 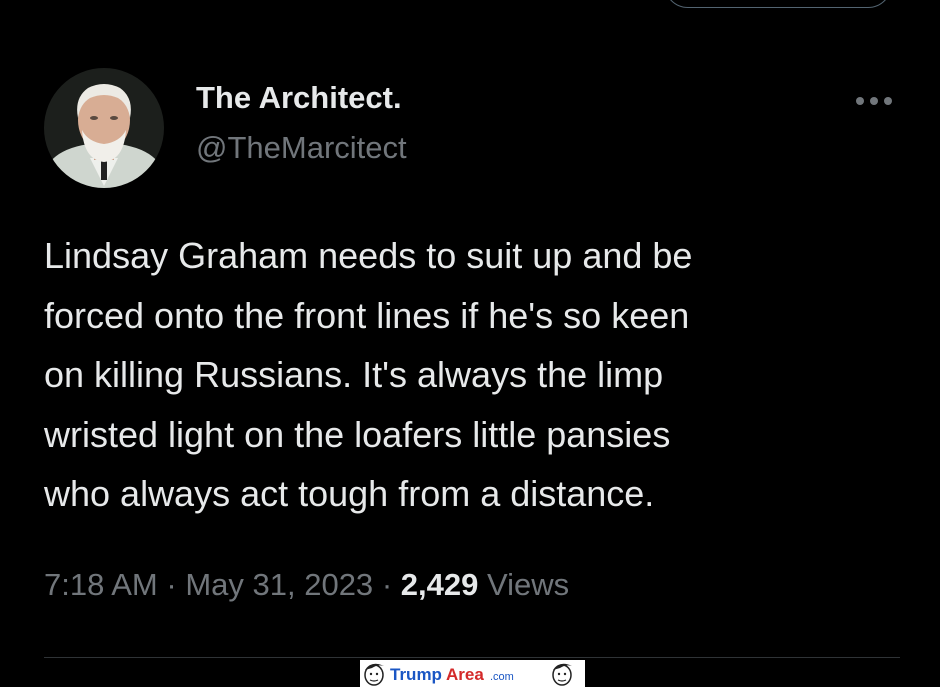 I want to click on more-horizontal-icon, so click(x=874, y=101).